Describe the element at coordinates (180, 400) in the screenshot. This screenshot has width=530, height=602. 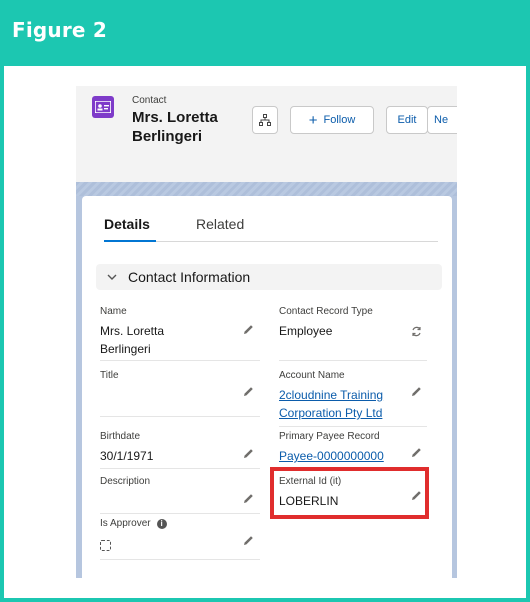
I see `field-title: Title` at that location.